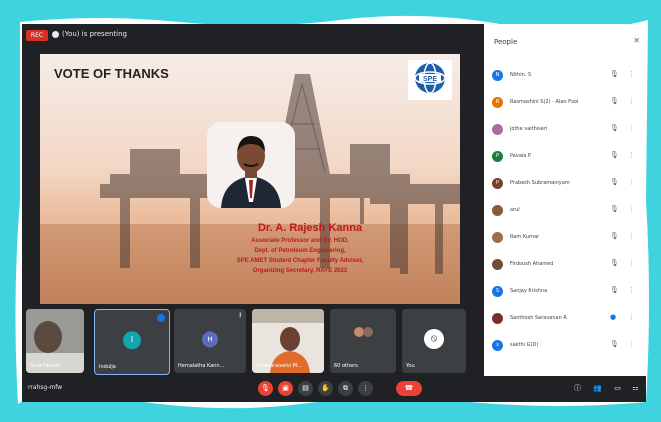 The width and height of the screenshot is (661, 422). Describe the element at coordinates (577, 388) in the screenshot. I see `info-icon: ⓘ` at that location.